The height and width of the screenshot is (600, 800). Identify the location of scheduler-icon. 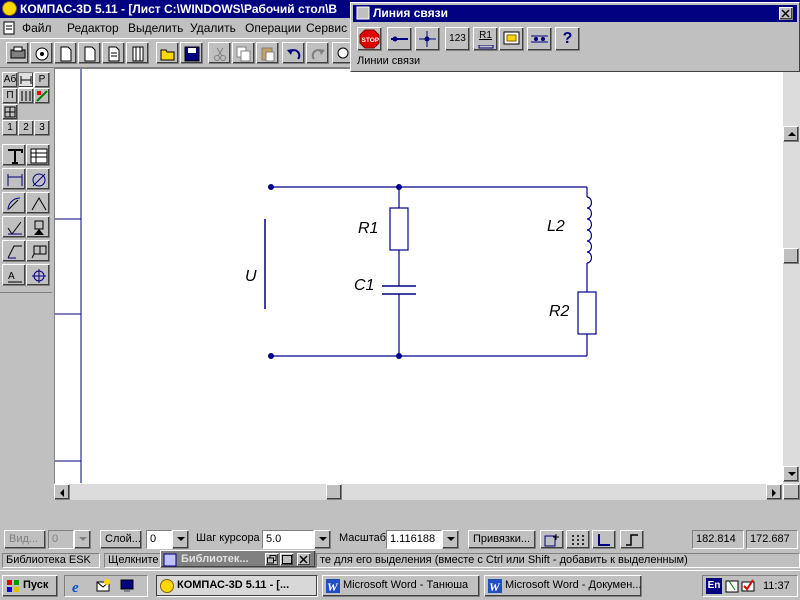
(732, 586).